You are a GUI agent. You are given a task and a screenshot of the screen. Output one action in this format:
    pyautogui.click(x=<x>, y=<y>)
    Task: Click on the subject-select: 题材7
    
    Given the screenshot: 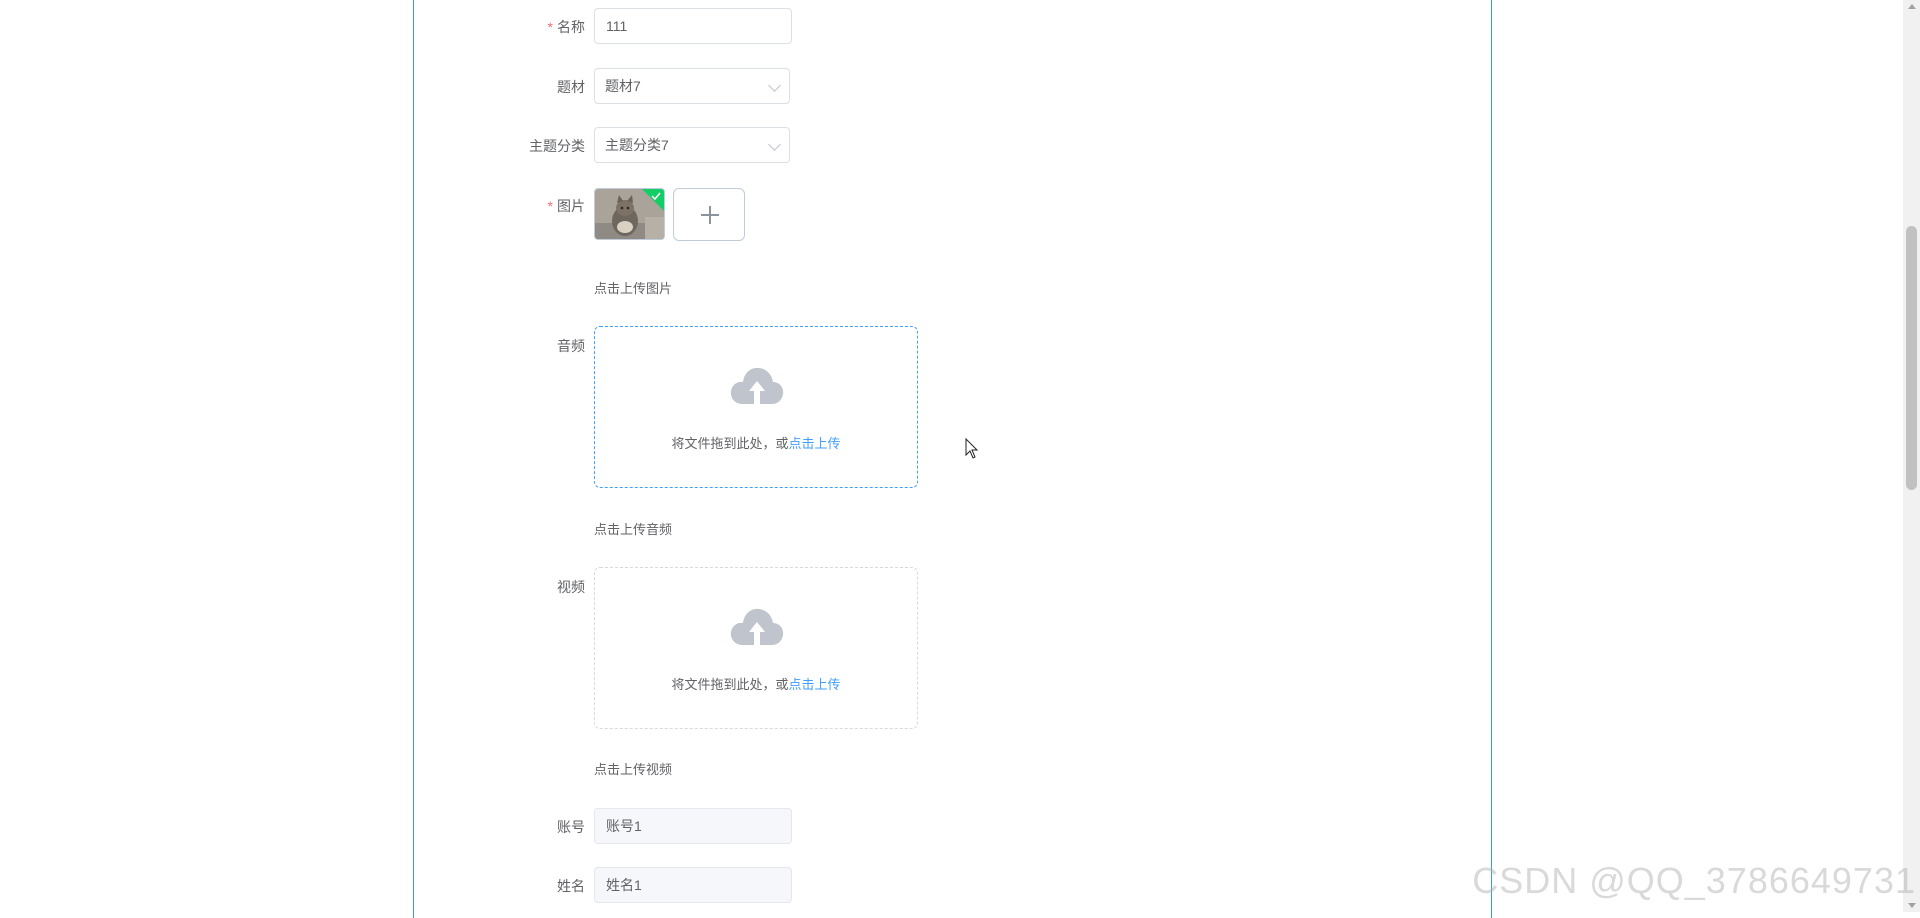 What is the action you would take?
    pyautogui.click(x=692, y=86)
    